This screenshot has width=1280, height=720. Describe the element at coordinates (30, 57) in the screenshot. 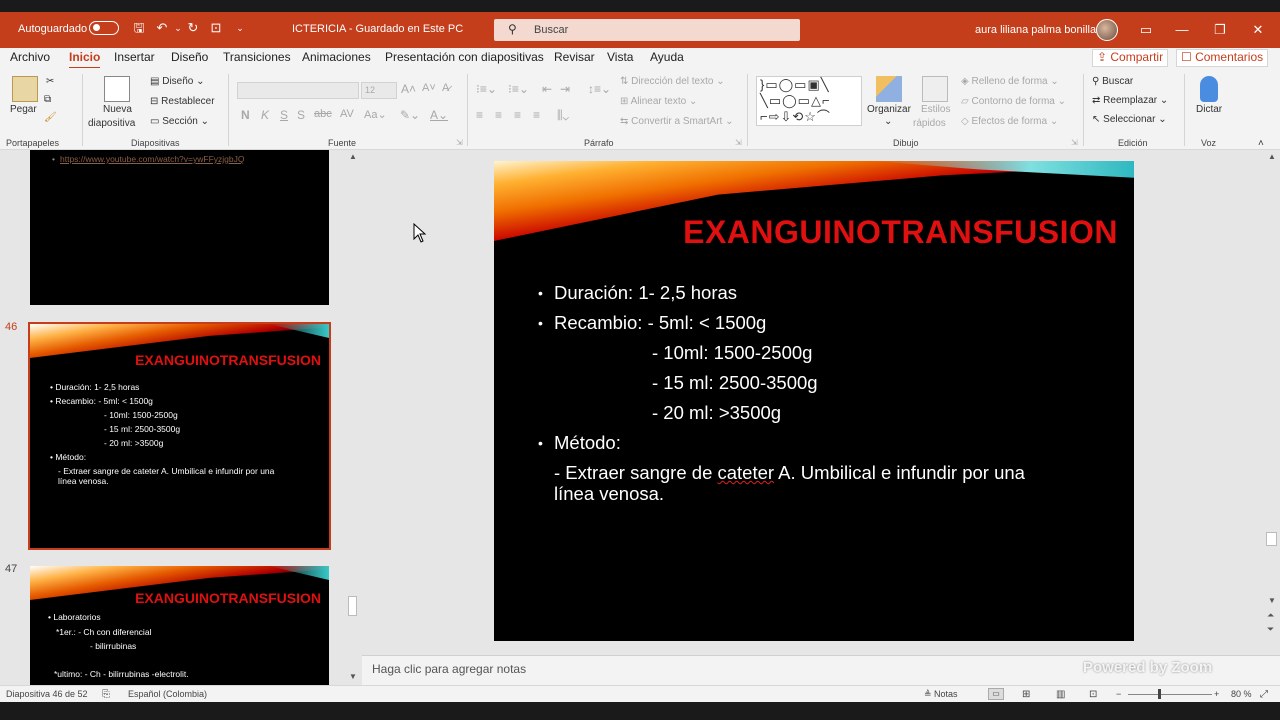

I see `tab-archivo: Archivo` at that location.